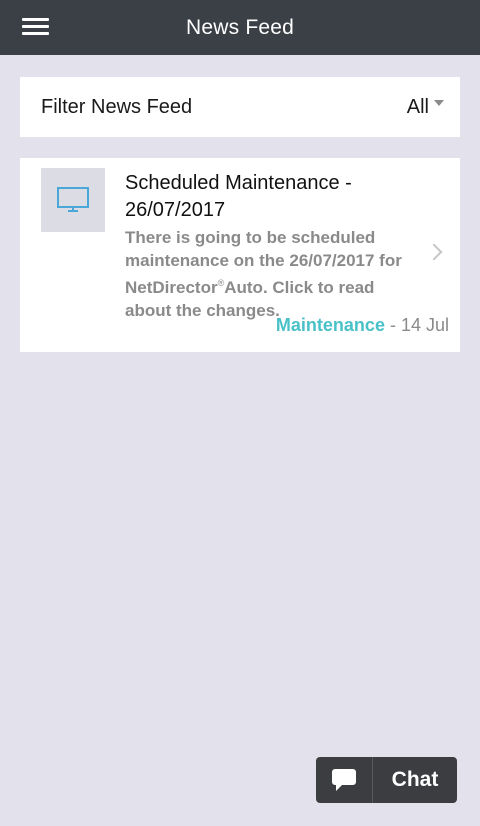  Describe the element at coordinates (434, 252) in the screenshot. I see `chevron-right-icon` at that location.